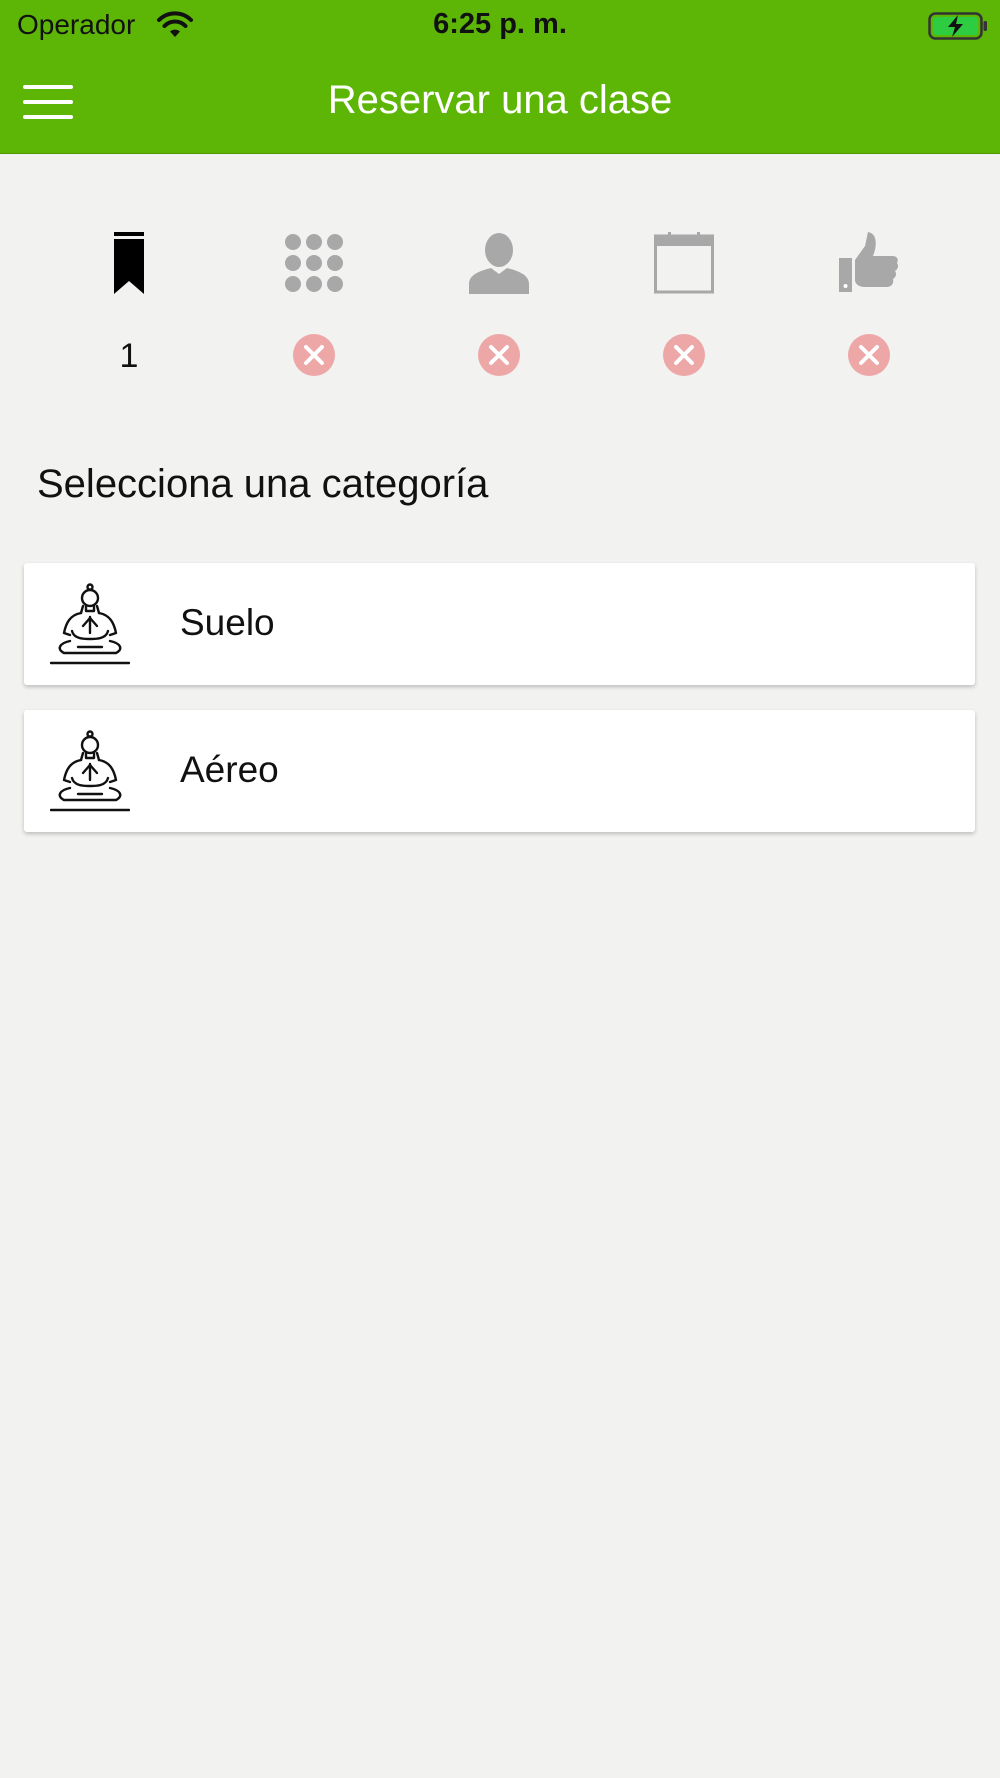  I want to click on status-time: 6:25 p. m., so click(500, 24).